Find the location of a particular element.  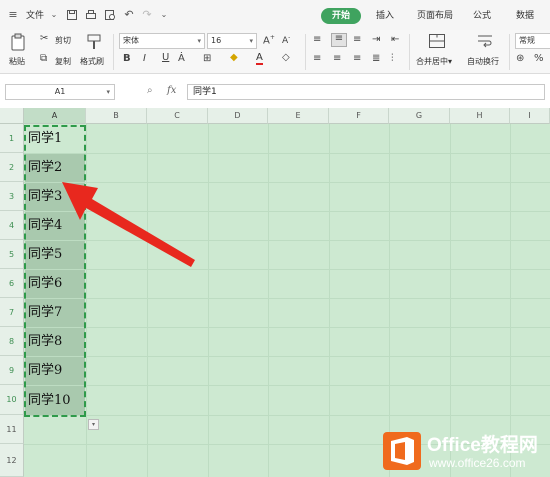

office-logo-icon is located at coordinates (402, 451).